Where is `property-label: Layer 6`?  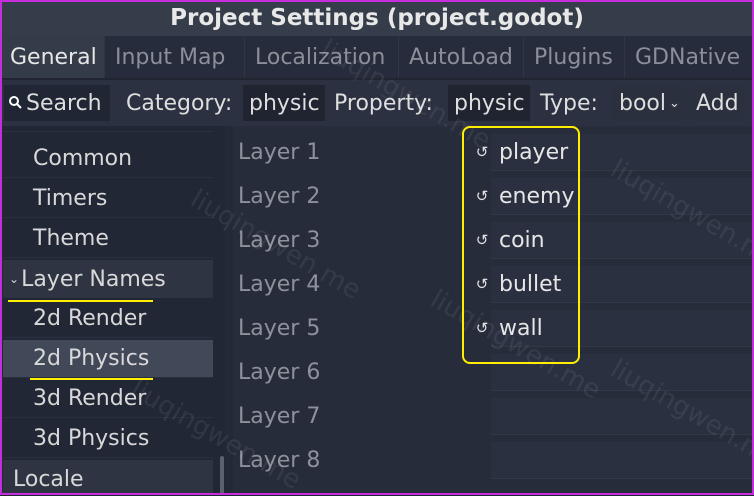 property-label: Layer 6 is located at coordinates (279, 372).